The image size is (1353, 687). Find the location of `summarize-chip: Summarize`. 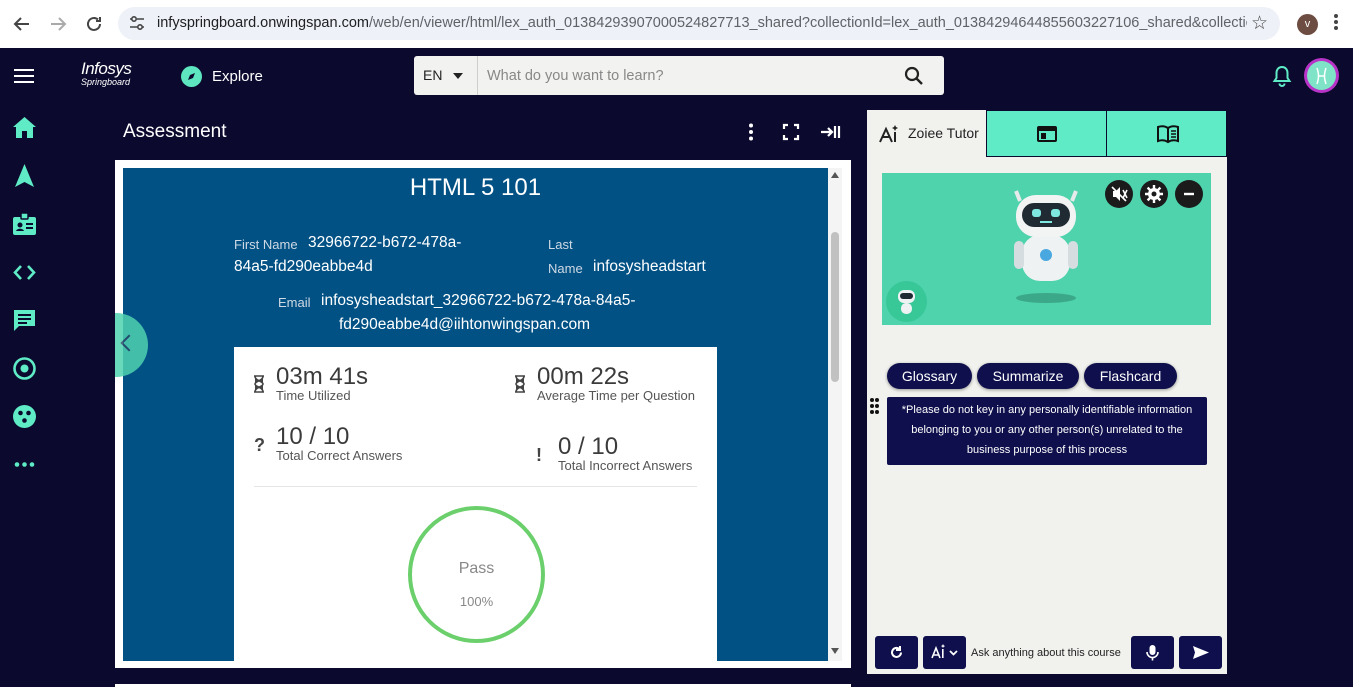

summarize-chip: Summarize is located at coordinates (1028, 376).